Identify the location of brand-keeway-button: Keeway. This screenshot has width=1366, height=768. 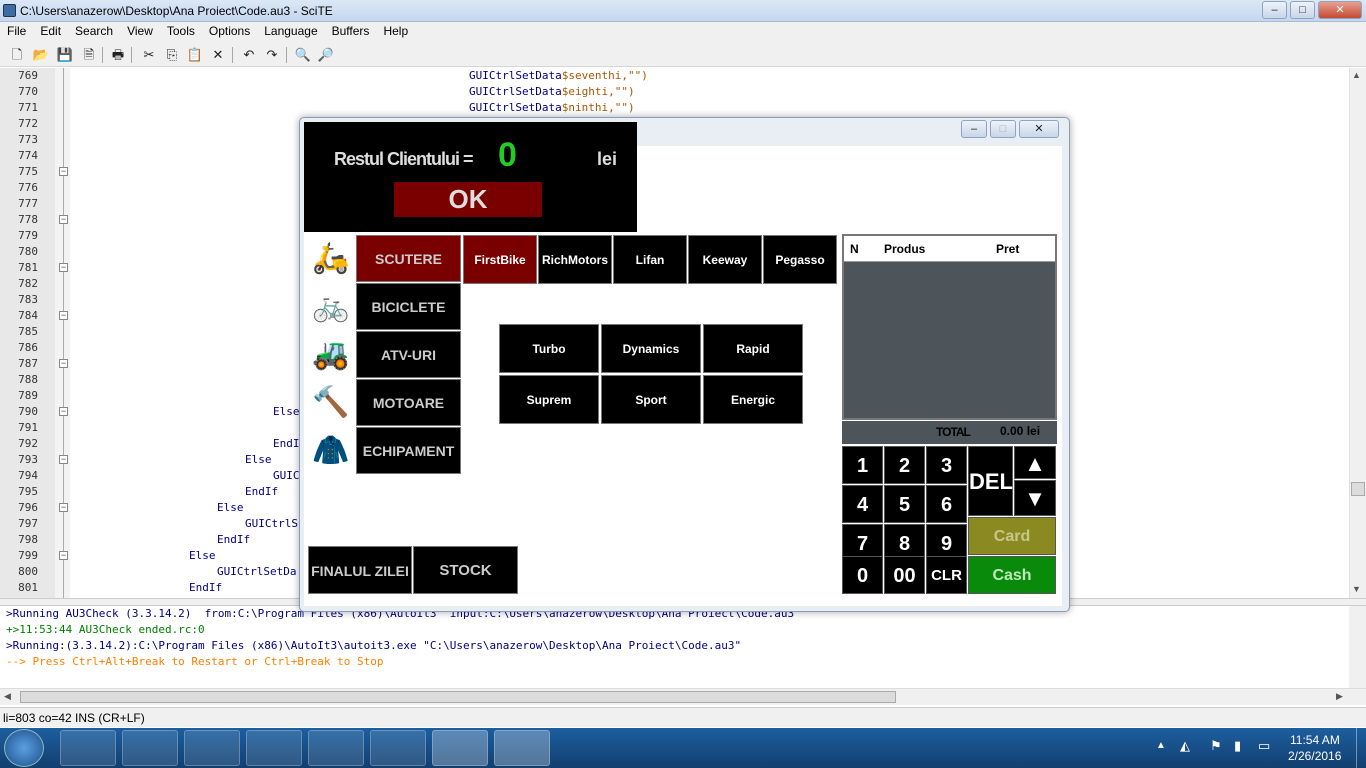
(725, 259).